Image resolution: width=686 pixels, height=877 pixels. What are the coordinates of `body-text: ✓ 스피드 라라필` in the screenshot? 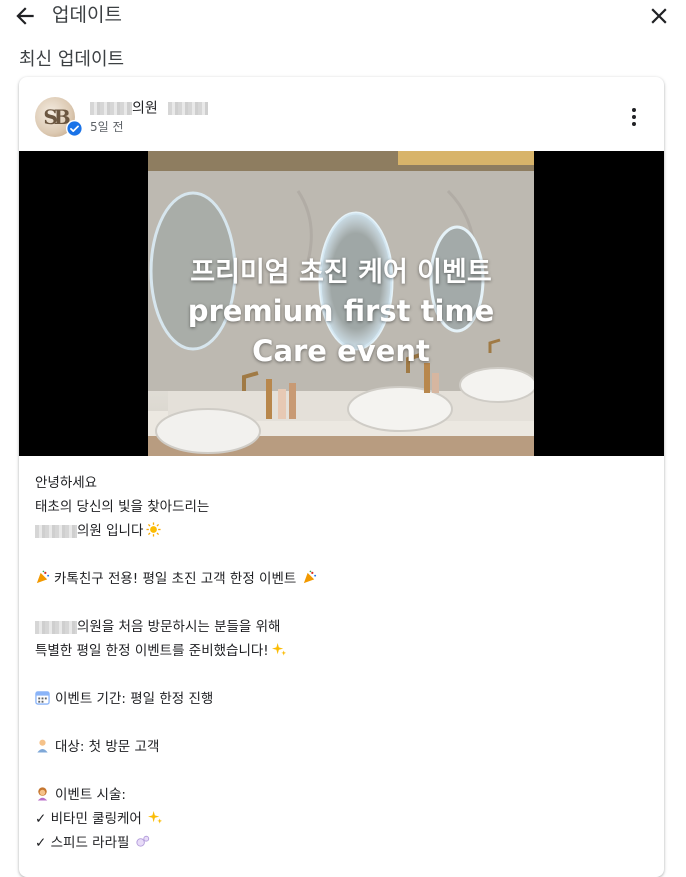 It's located at (82, 843).